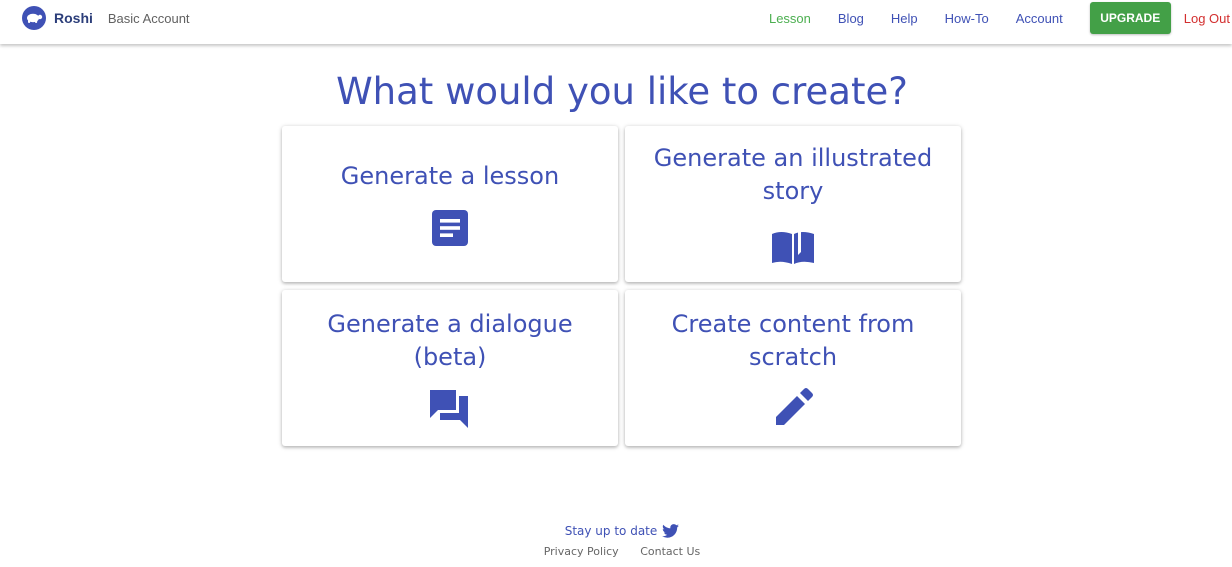 The image size is (1232, 567). Describe the element at coordinates (1039, 18) in the screenshot. I see `nav-link-account: Account` at that location.